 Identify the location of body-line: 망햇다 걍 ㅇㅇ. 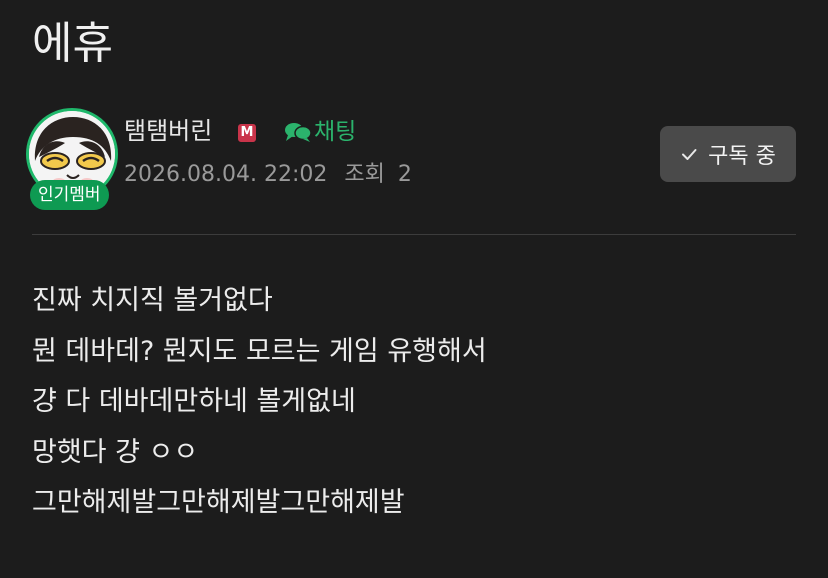
(115, 452).